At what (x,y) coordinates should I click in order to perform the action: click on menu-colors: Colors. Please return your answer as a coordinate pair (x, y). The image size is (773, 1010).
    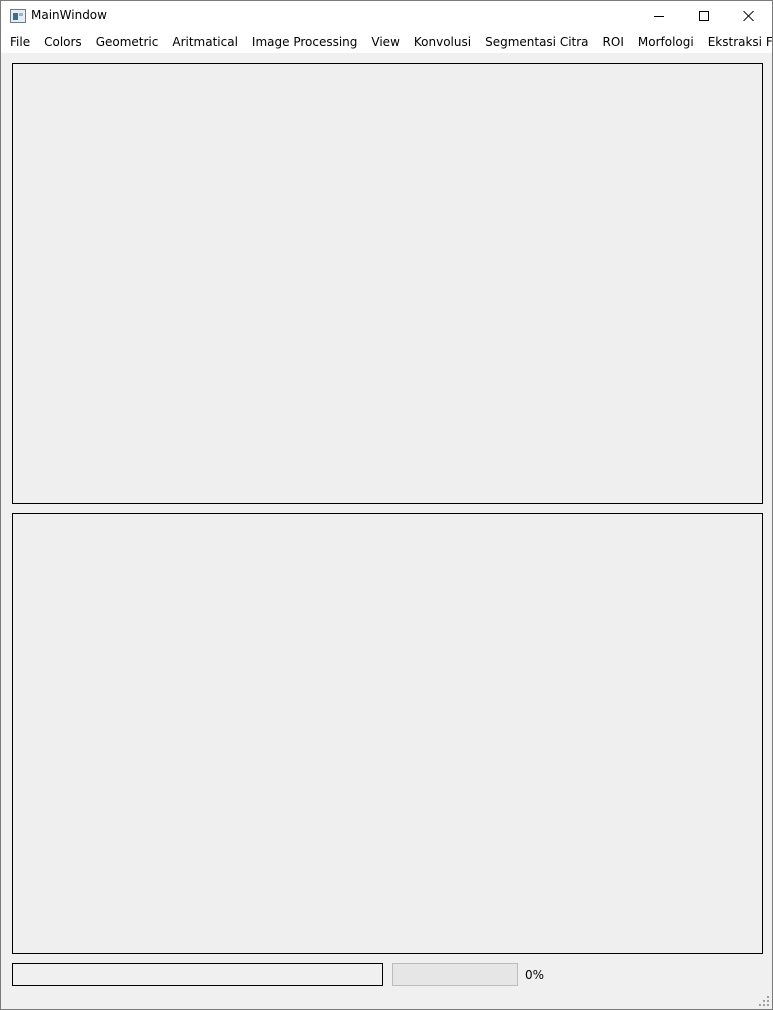
    Looking at the image, I should click on (63, 42).